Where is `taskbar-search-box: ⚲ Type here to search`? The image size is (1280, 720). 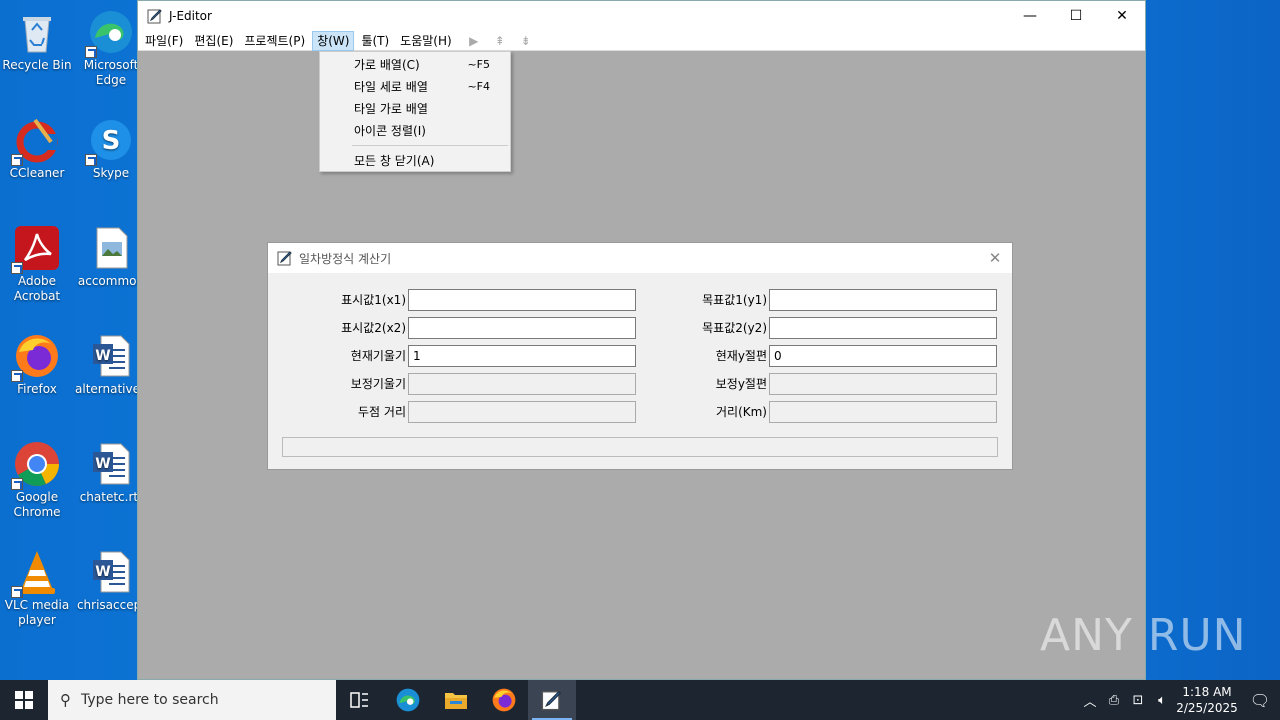
taskbar-search-box: ⚲ Type here to search is located at coordinates (192, 700).